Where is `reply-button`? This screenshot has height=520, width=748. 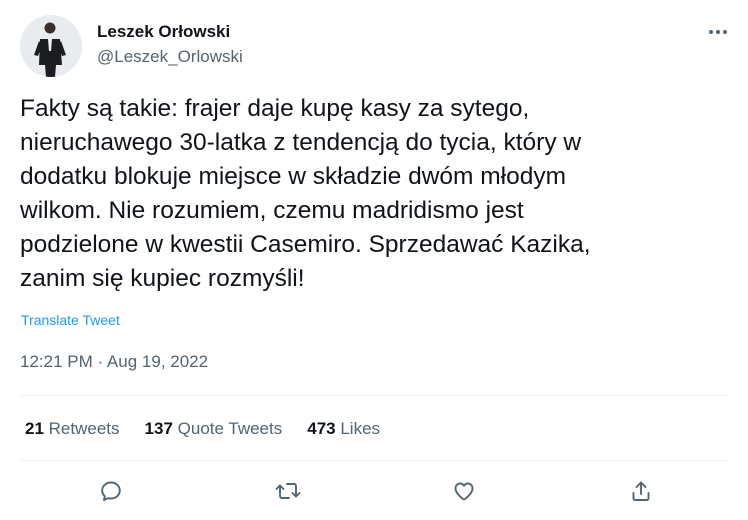
reply-button is located at coordinates (111, 491).